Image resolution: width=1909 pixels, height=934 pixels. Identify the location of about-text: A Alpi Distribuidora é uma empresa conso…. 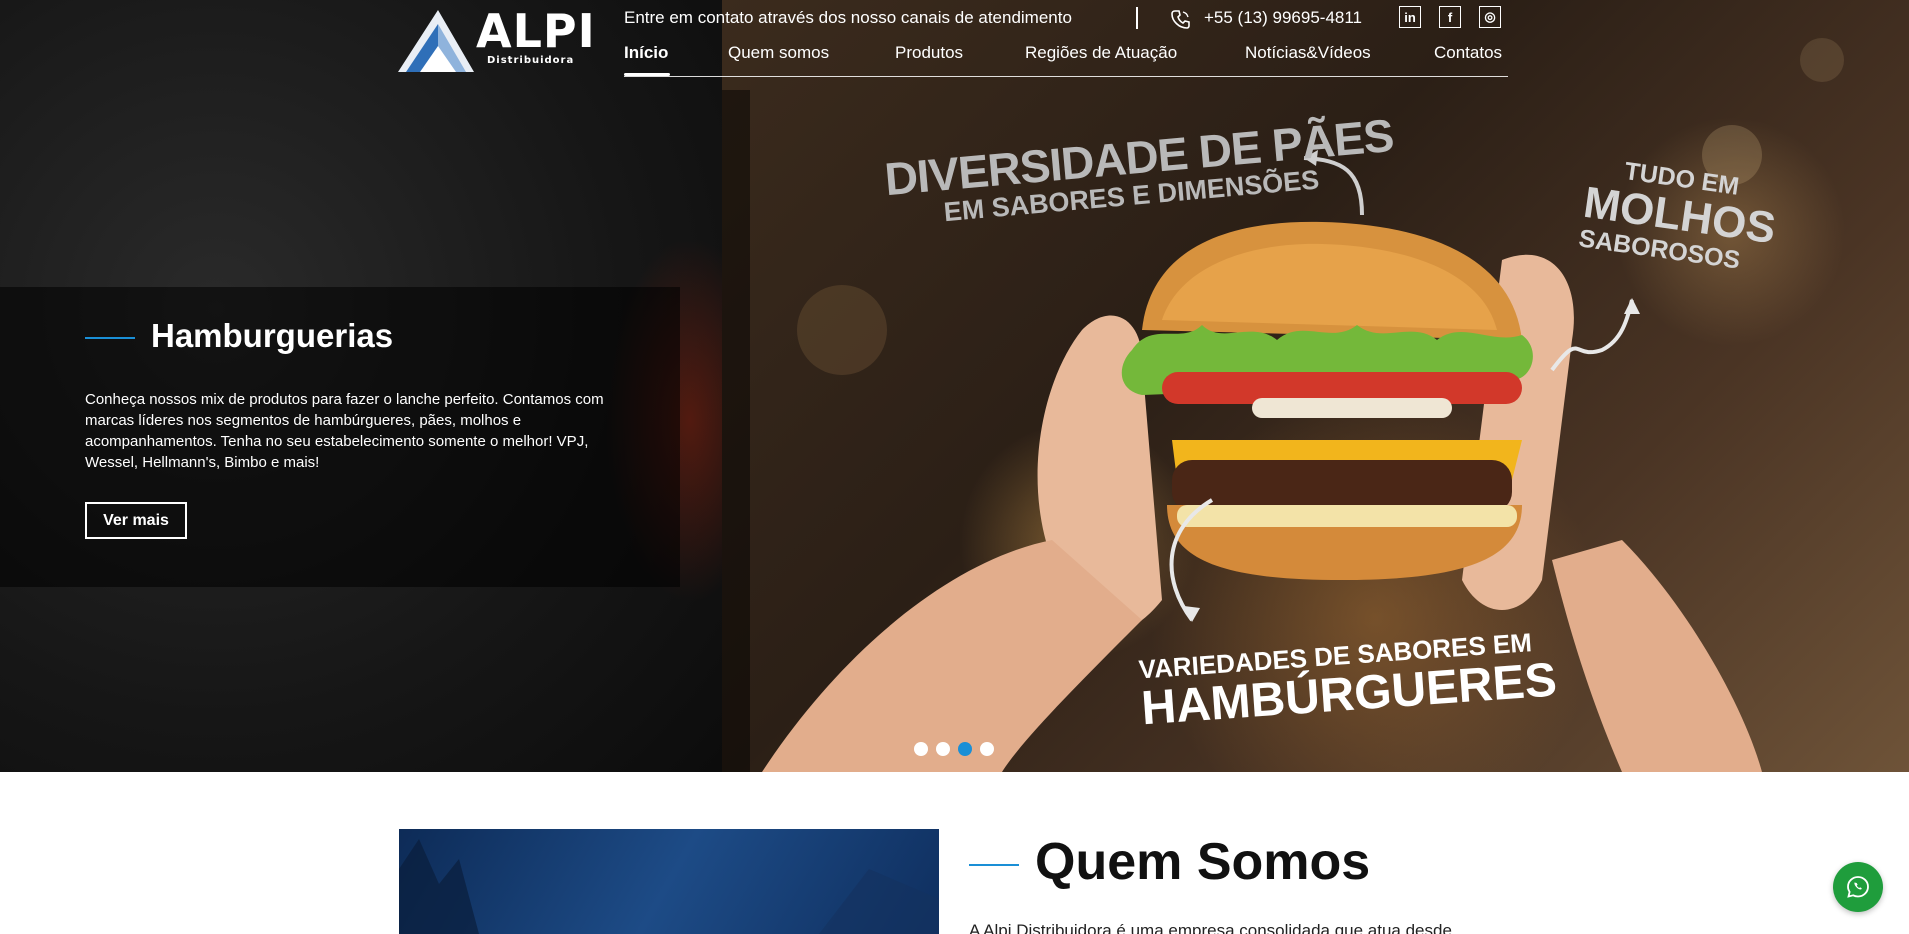
(1210, 927).